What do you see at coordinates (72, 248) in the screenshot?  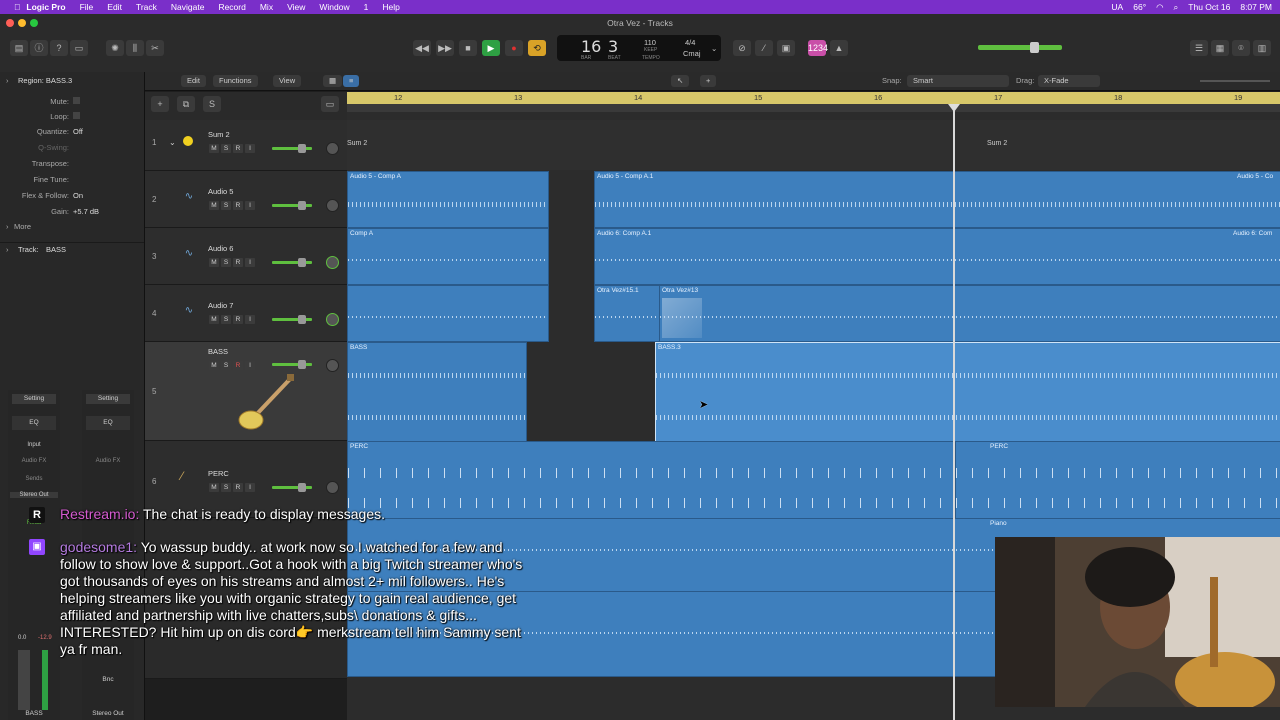 I see `track-header-row: › Track: BASS` at bounding box center [72, 248].